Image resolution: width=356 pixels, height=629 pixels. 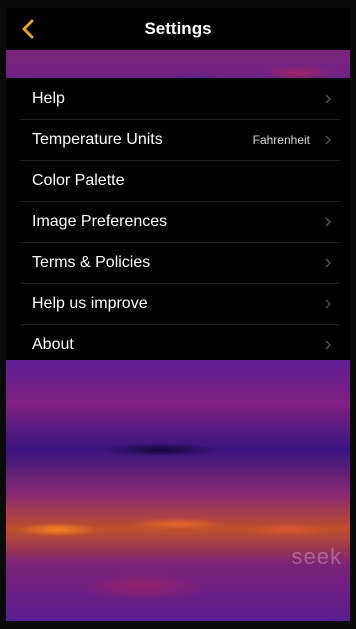 I want to click on temperature-units-value: Fahrenheit, so click(x=281, y=140).